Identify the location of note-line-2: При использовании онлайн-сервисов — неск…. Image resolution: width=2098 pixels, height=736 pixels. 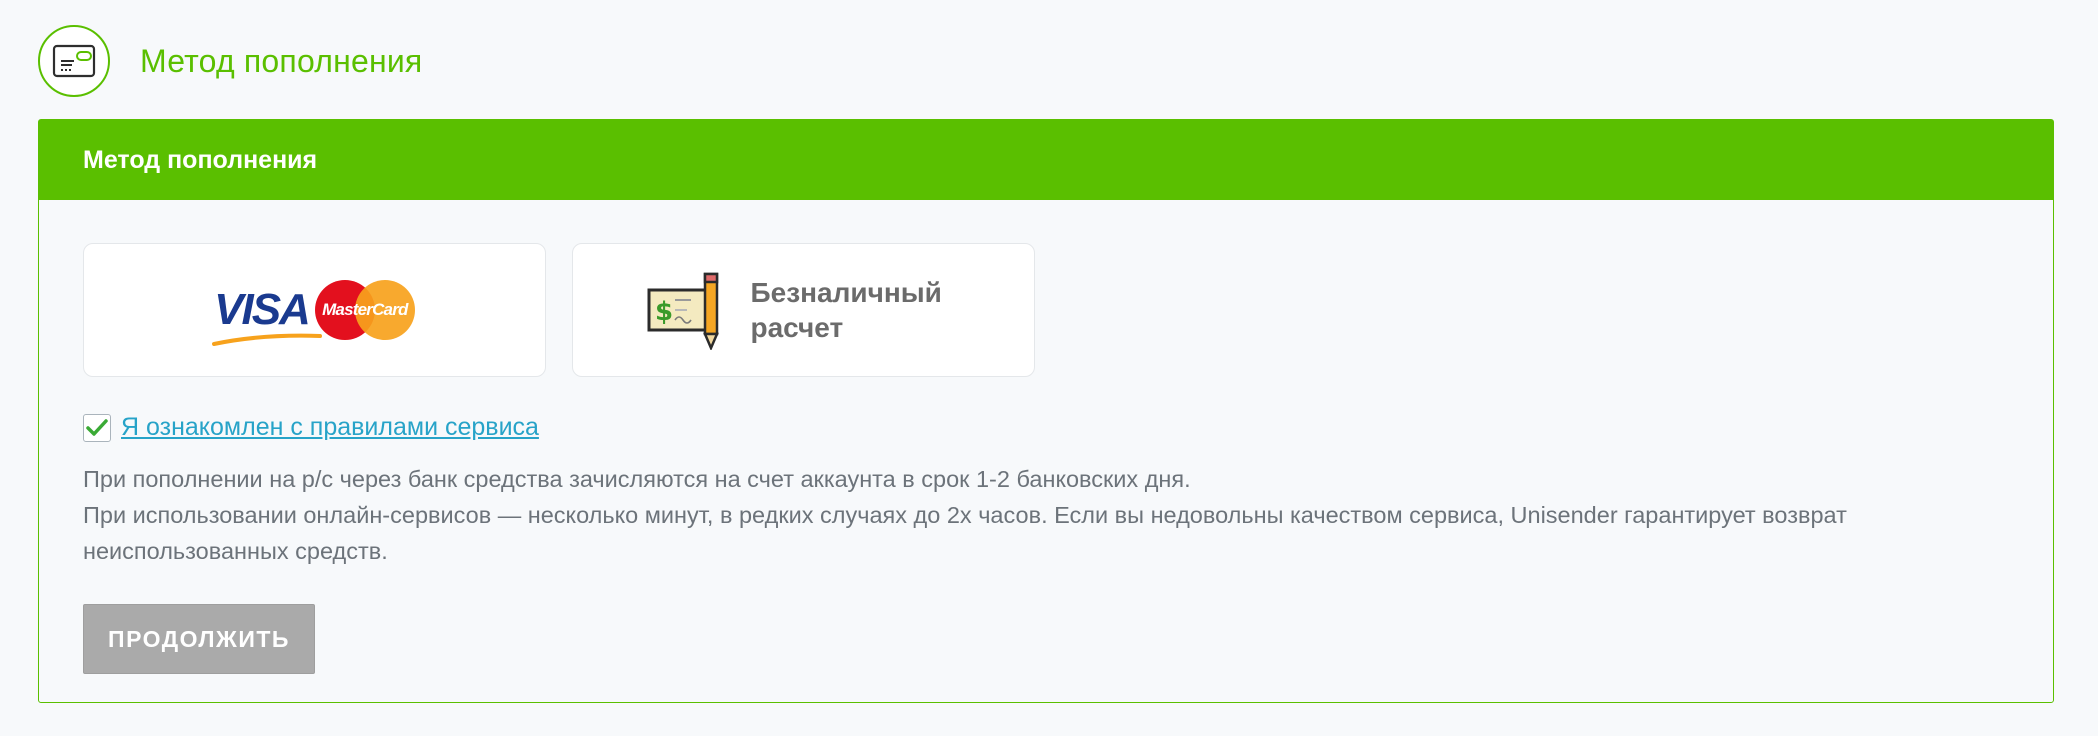
(965, 533).